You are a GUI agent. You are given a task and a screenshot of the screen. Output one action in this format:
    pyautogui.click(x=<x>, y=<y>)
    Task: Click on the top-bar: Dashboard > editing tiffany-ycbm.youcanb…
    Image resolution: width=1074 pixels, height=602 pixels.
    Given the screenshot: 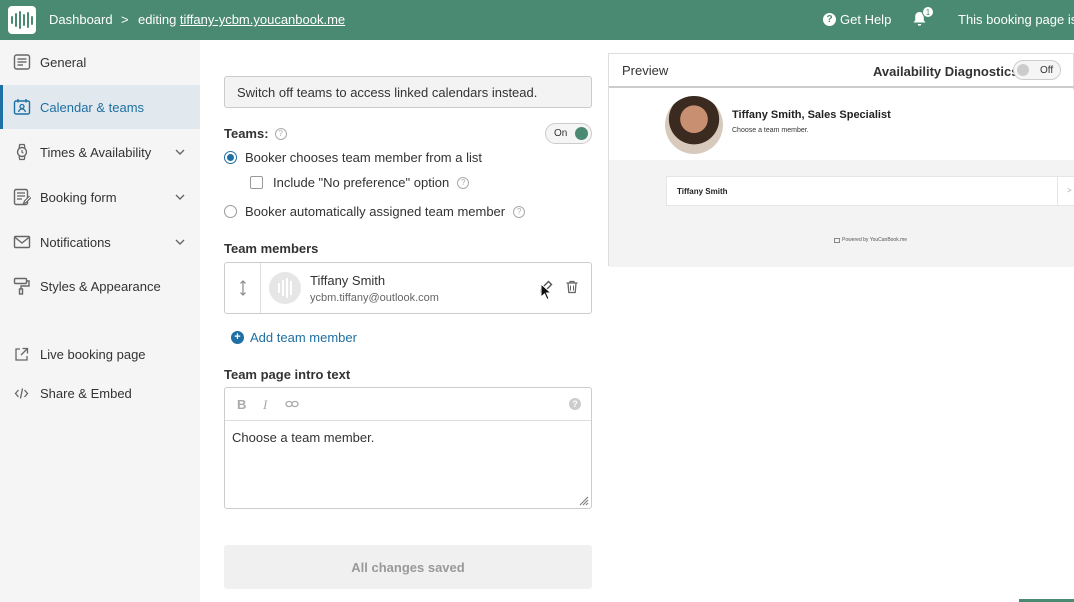 What is the action you would take?
    pyautogui.click(x=537, y=20)
    